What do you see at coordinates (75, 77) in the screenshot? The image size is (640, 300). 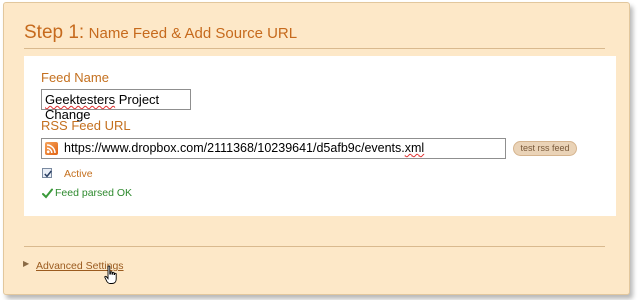 I see `feed-name-label: Feed Name` at bounding box center [75, 77].